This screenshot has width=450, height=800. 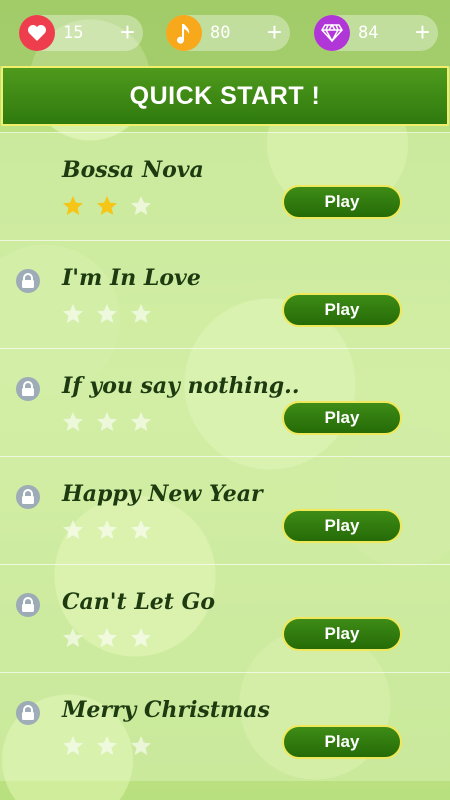 I want to click on song-row: I'm In Love Play, so click(x=225, y=294).